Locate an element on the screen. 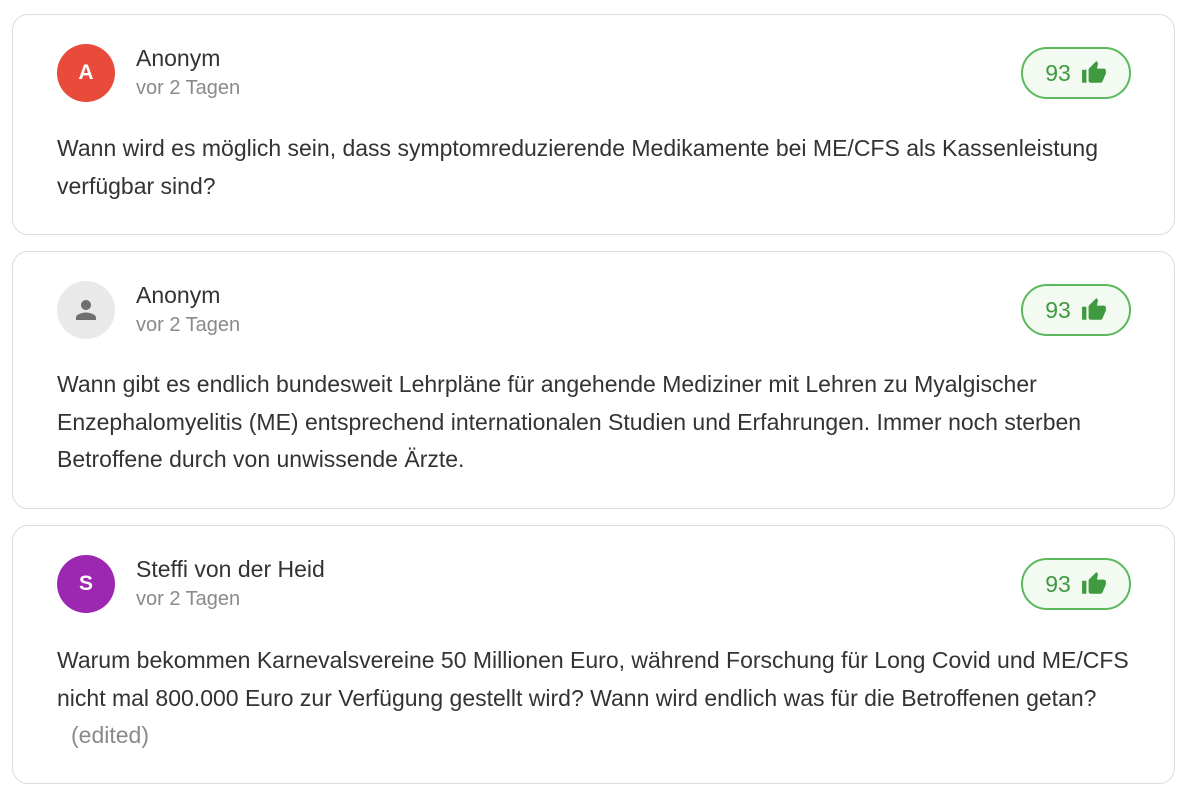 This screenshot has height=797, width=1200. avatar is located at coordinates (86, 310).